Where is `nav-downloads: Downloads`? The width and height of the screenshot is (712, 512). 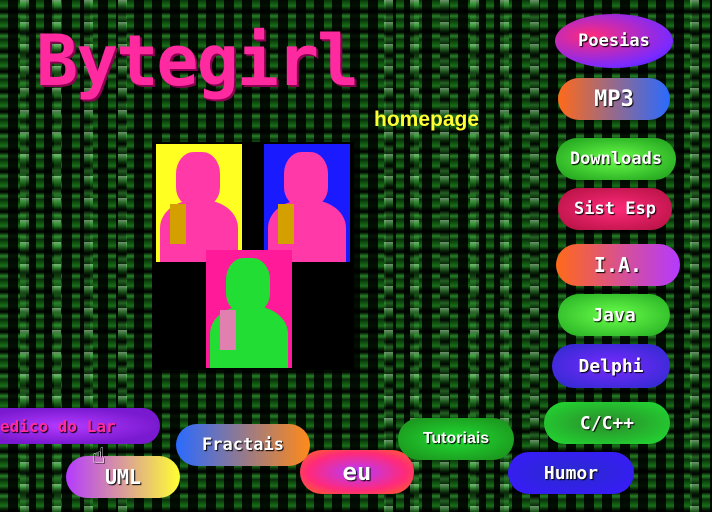 nav-downloads: Downloads is located at coordinates (616, 159).